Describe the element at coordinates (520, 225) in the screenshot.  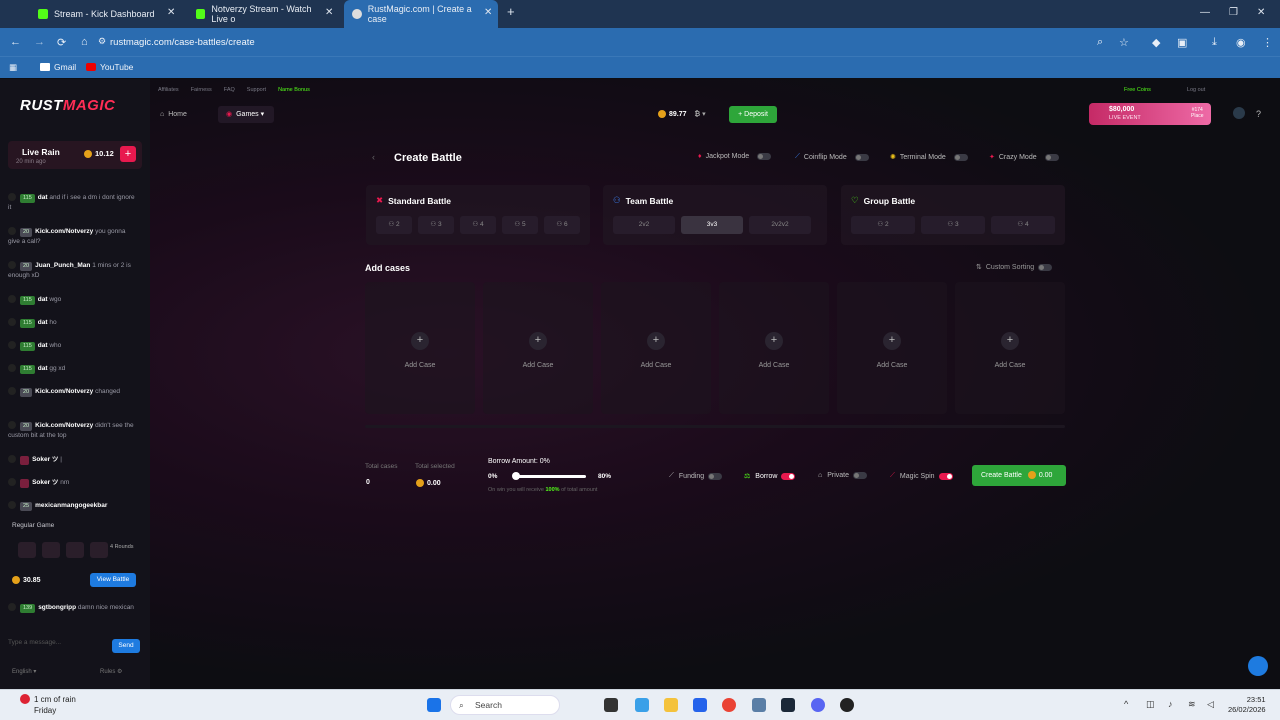
I see `player-count-option: ⚇ 5` at that location.